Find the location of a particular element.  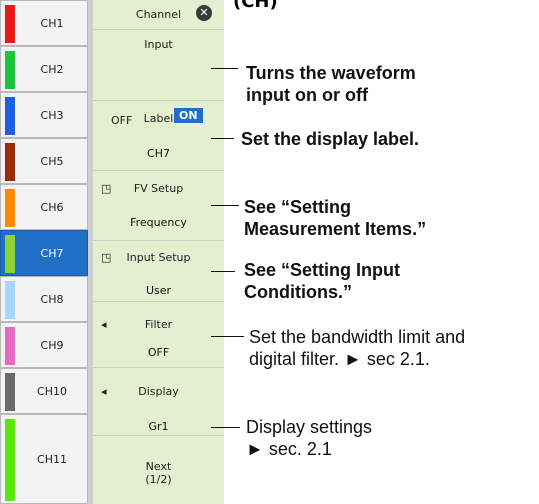

input-setup-title: Input Setup is located at coordinates (158, 257).